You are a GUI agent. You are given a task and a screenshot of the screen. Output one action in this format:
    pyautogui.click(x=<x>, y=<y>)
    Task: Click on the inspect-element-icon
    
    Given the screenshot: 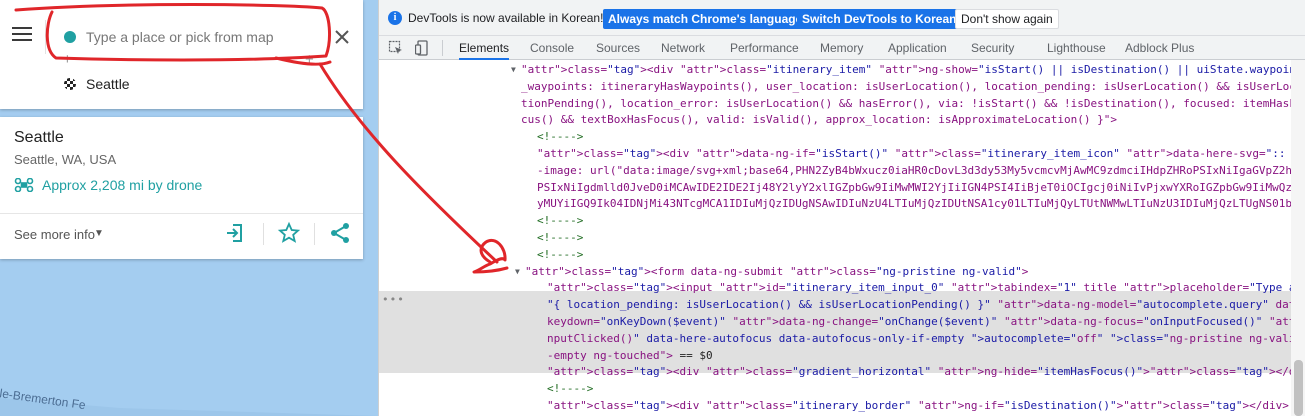 What is the action you would take?
    pyautogui.click(x=396, y=48)
    